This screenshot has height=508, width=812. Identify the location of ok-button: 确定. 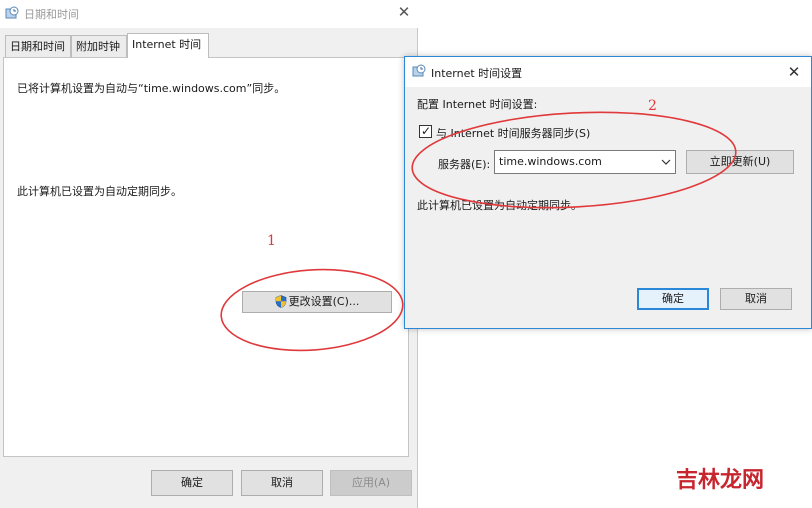
(192, 483).